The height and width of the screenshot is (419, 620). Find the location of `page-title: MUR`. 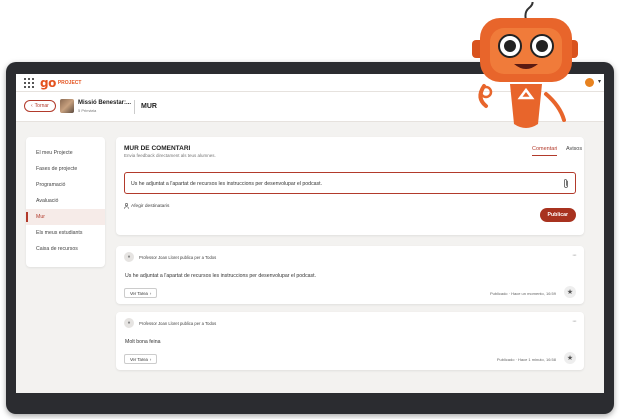

page-title: MUR is located at coordinates (149, 106).